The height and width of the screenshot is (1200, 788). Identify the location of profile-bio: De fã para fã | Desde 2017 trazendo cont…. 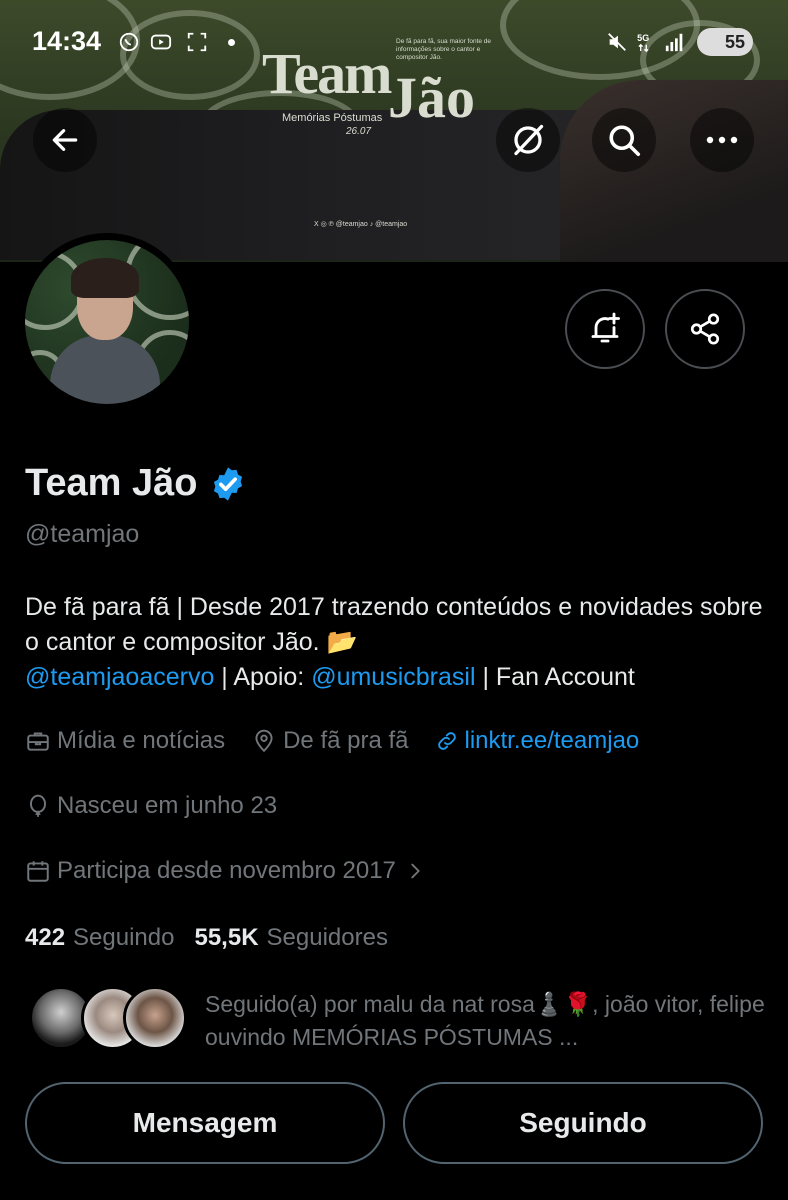
(395, 642).